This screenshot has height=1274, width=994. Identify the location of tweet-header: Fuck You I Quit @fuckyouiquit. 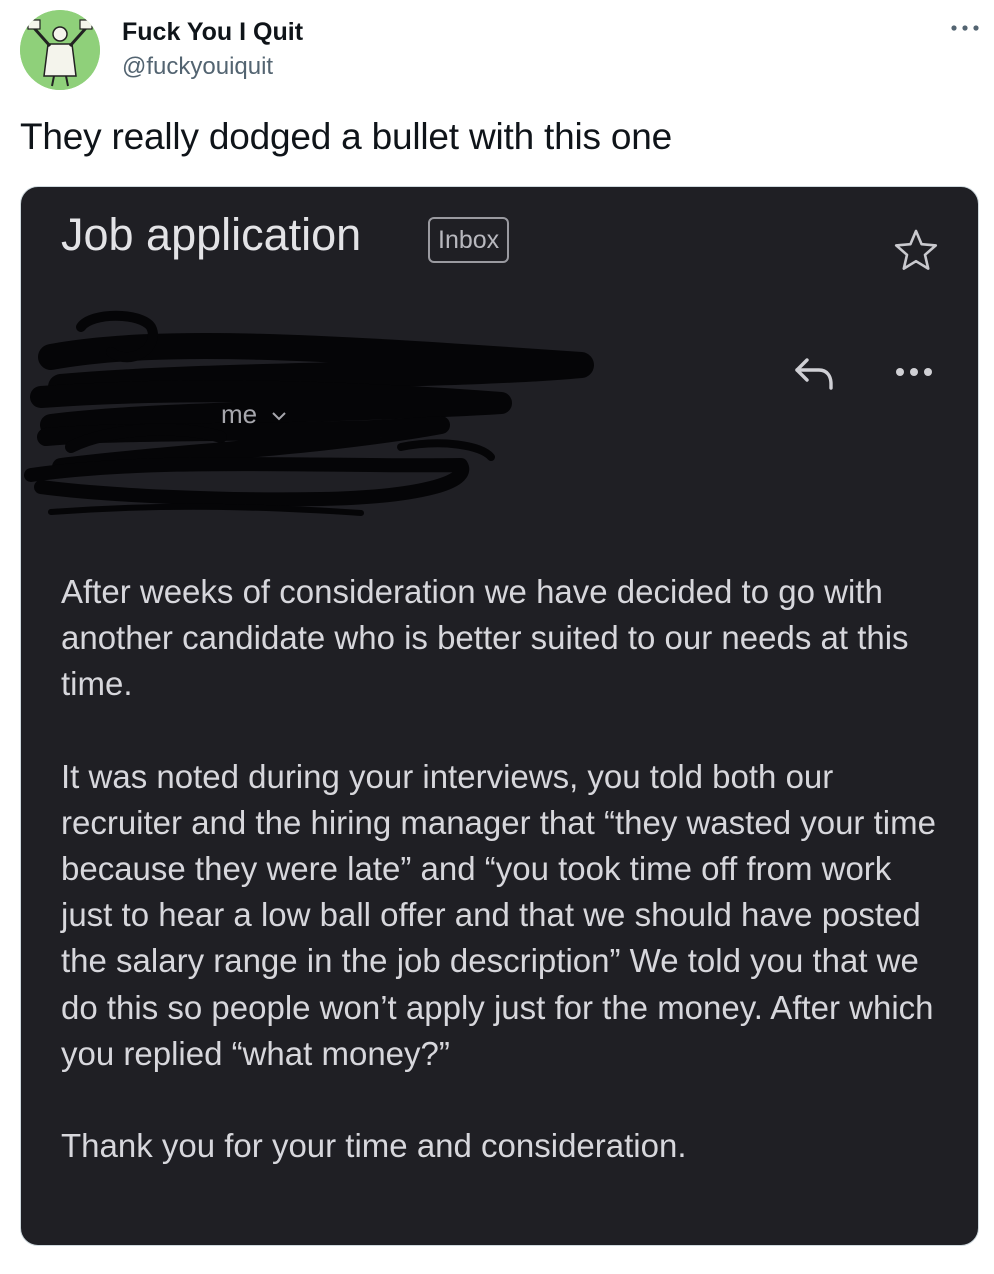
(497, 55).